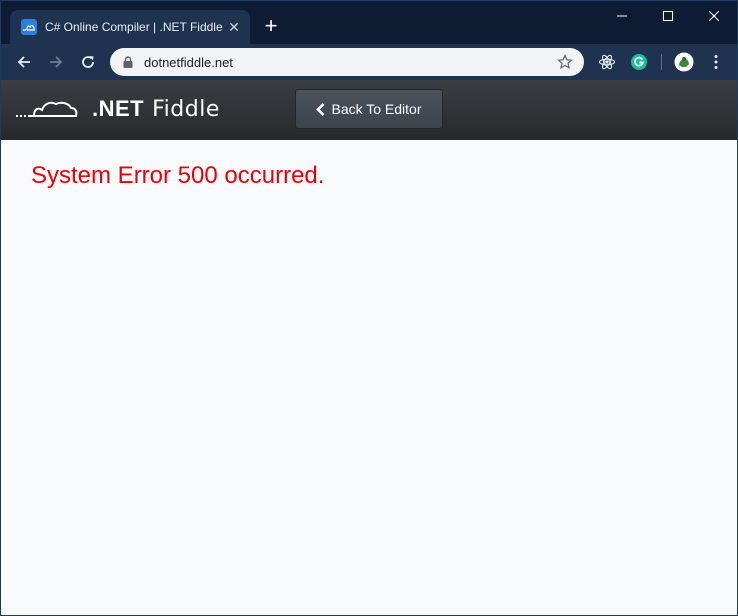  I want to click on maximize-icon, so click(668, 16).